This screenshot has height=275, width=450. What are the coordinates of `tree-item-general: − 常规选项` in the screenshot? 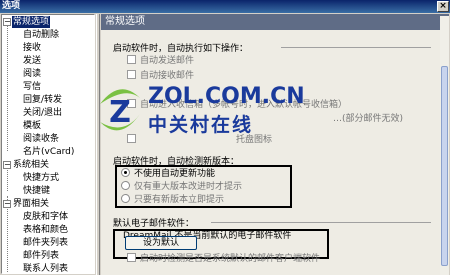 It's located at (48, 22).